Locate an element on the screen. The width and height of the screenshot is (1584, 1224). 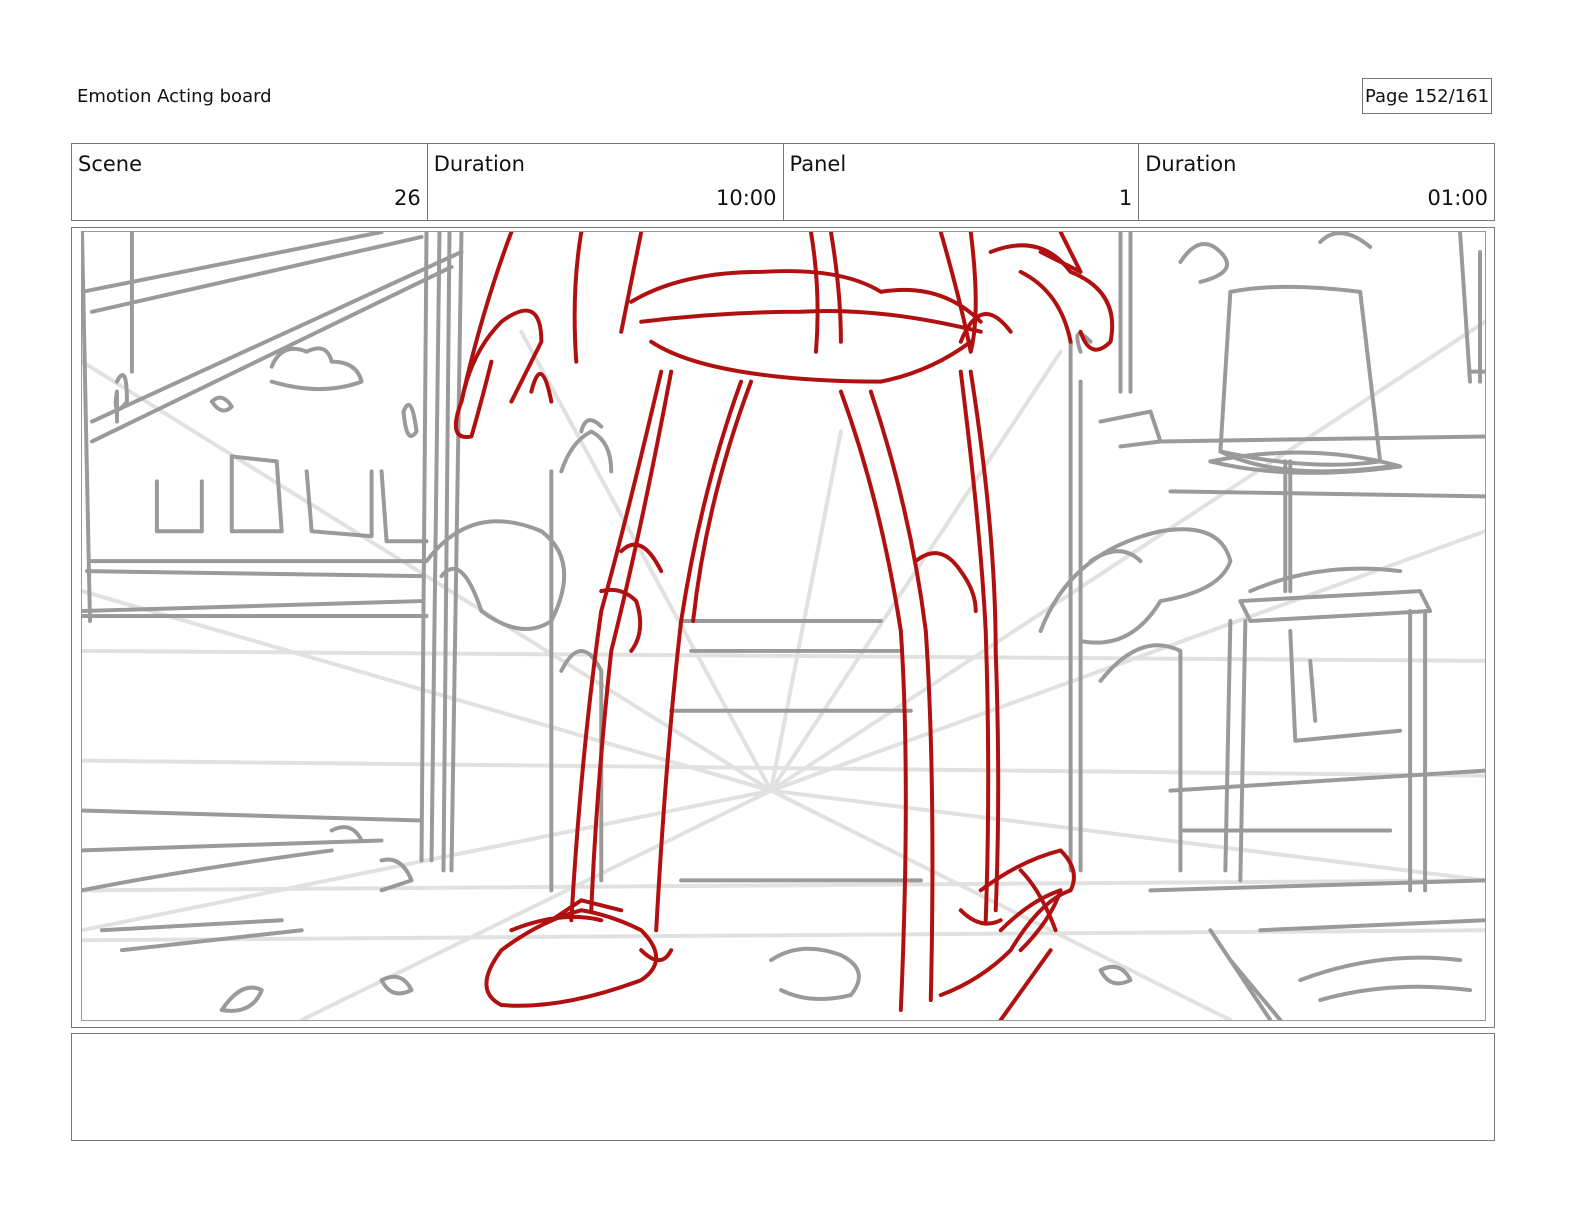
scene-value: 26 is located at coordinates (407, 198).